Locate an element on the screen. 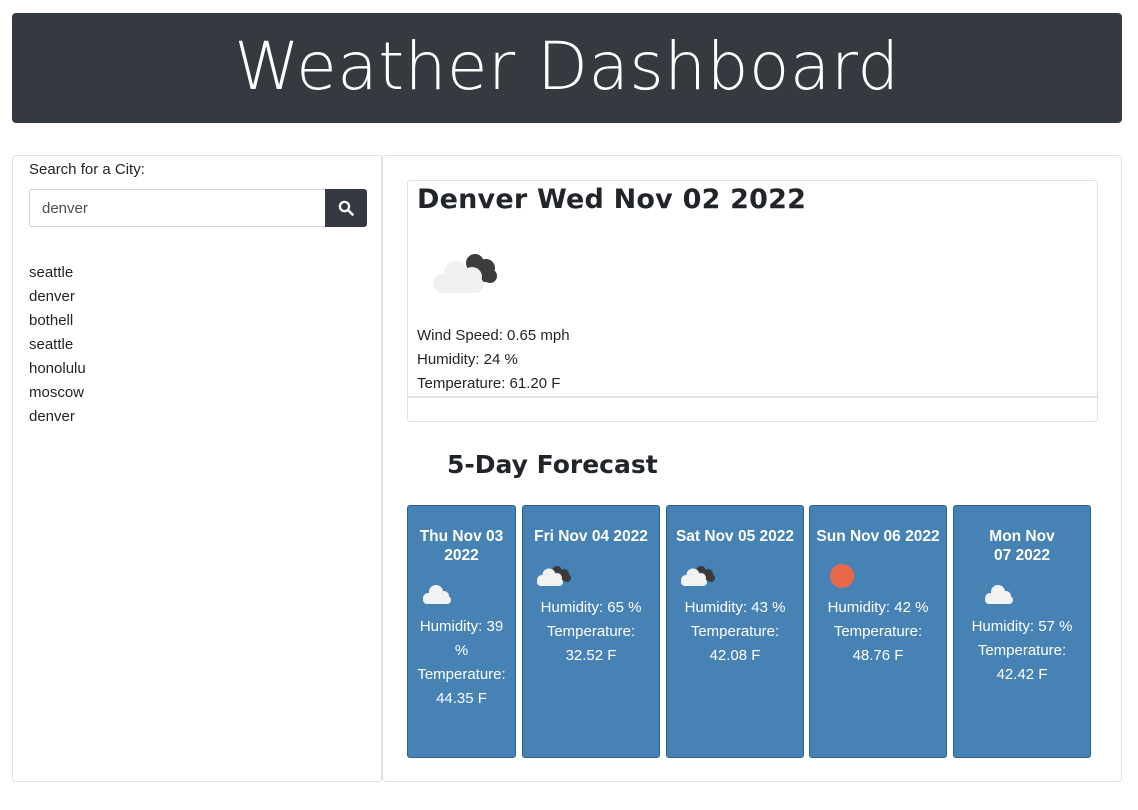  history-item: honolulu is located at coordinates (57, 369).